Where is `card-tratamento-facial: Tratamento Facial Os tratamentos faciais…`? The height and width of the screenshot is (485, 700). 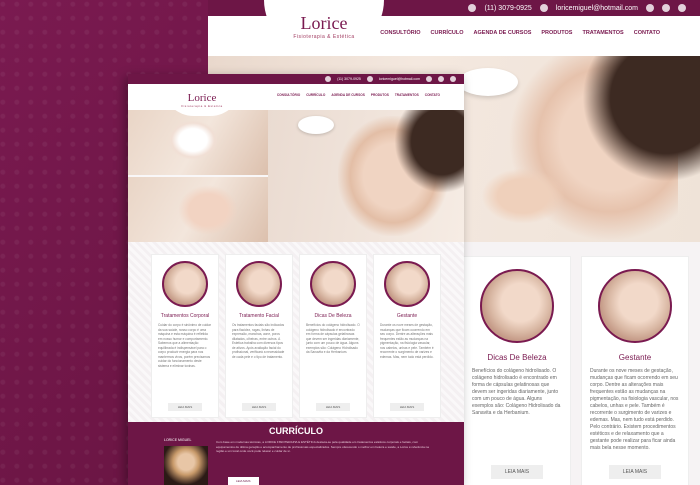 card-tratamento-facial: Tratamento Facial Os tratamentos faciais… is located at coordinates (259, 336).